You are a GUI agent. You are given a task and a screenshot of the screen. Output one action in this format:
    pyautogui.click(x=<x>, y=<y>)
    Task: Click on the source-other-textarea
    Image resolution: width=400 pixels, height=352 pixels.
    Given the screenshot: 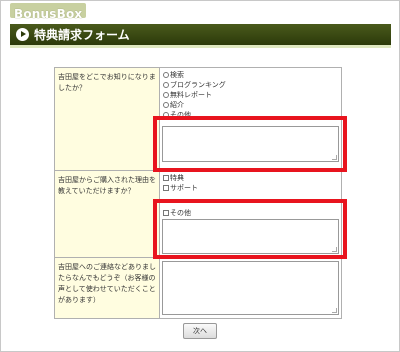 What is the action you would take?
    pyautogui.click(x=250, y=144)
    